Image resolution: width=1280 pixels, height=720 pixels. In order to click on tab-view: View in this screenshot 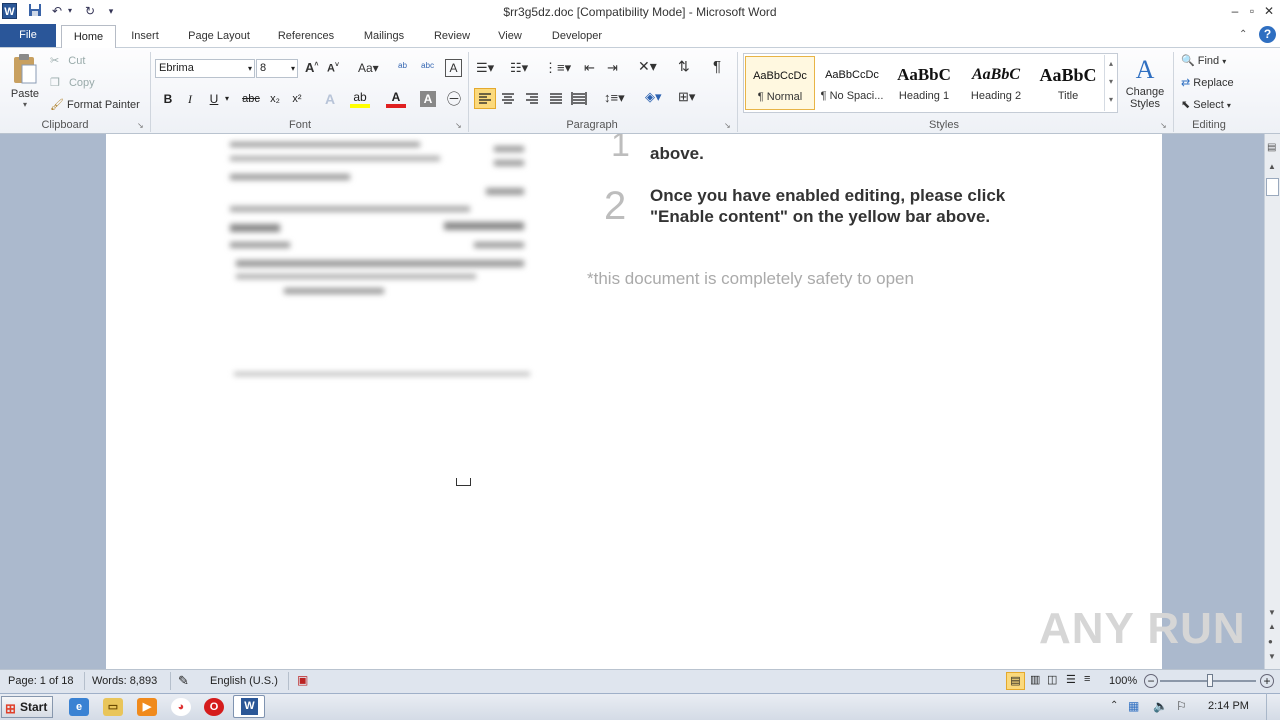, I will do `click(510, 36)`.